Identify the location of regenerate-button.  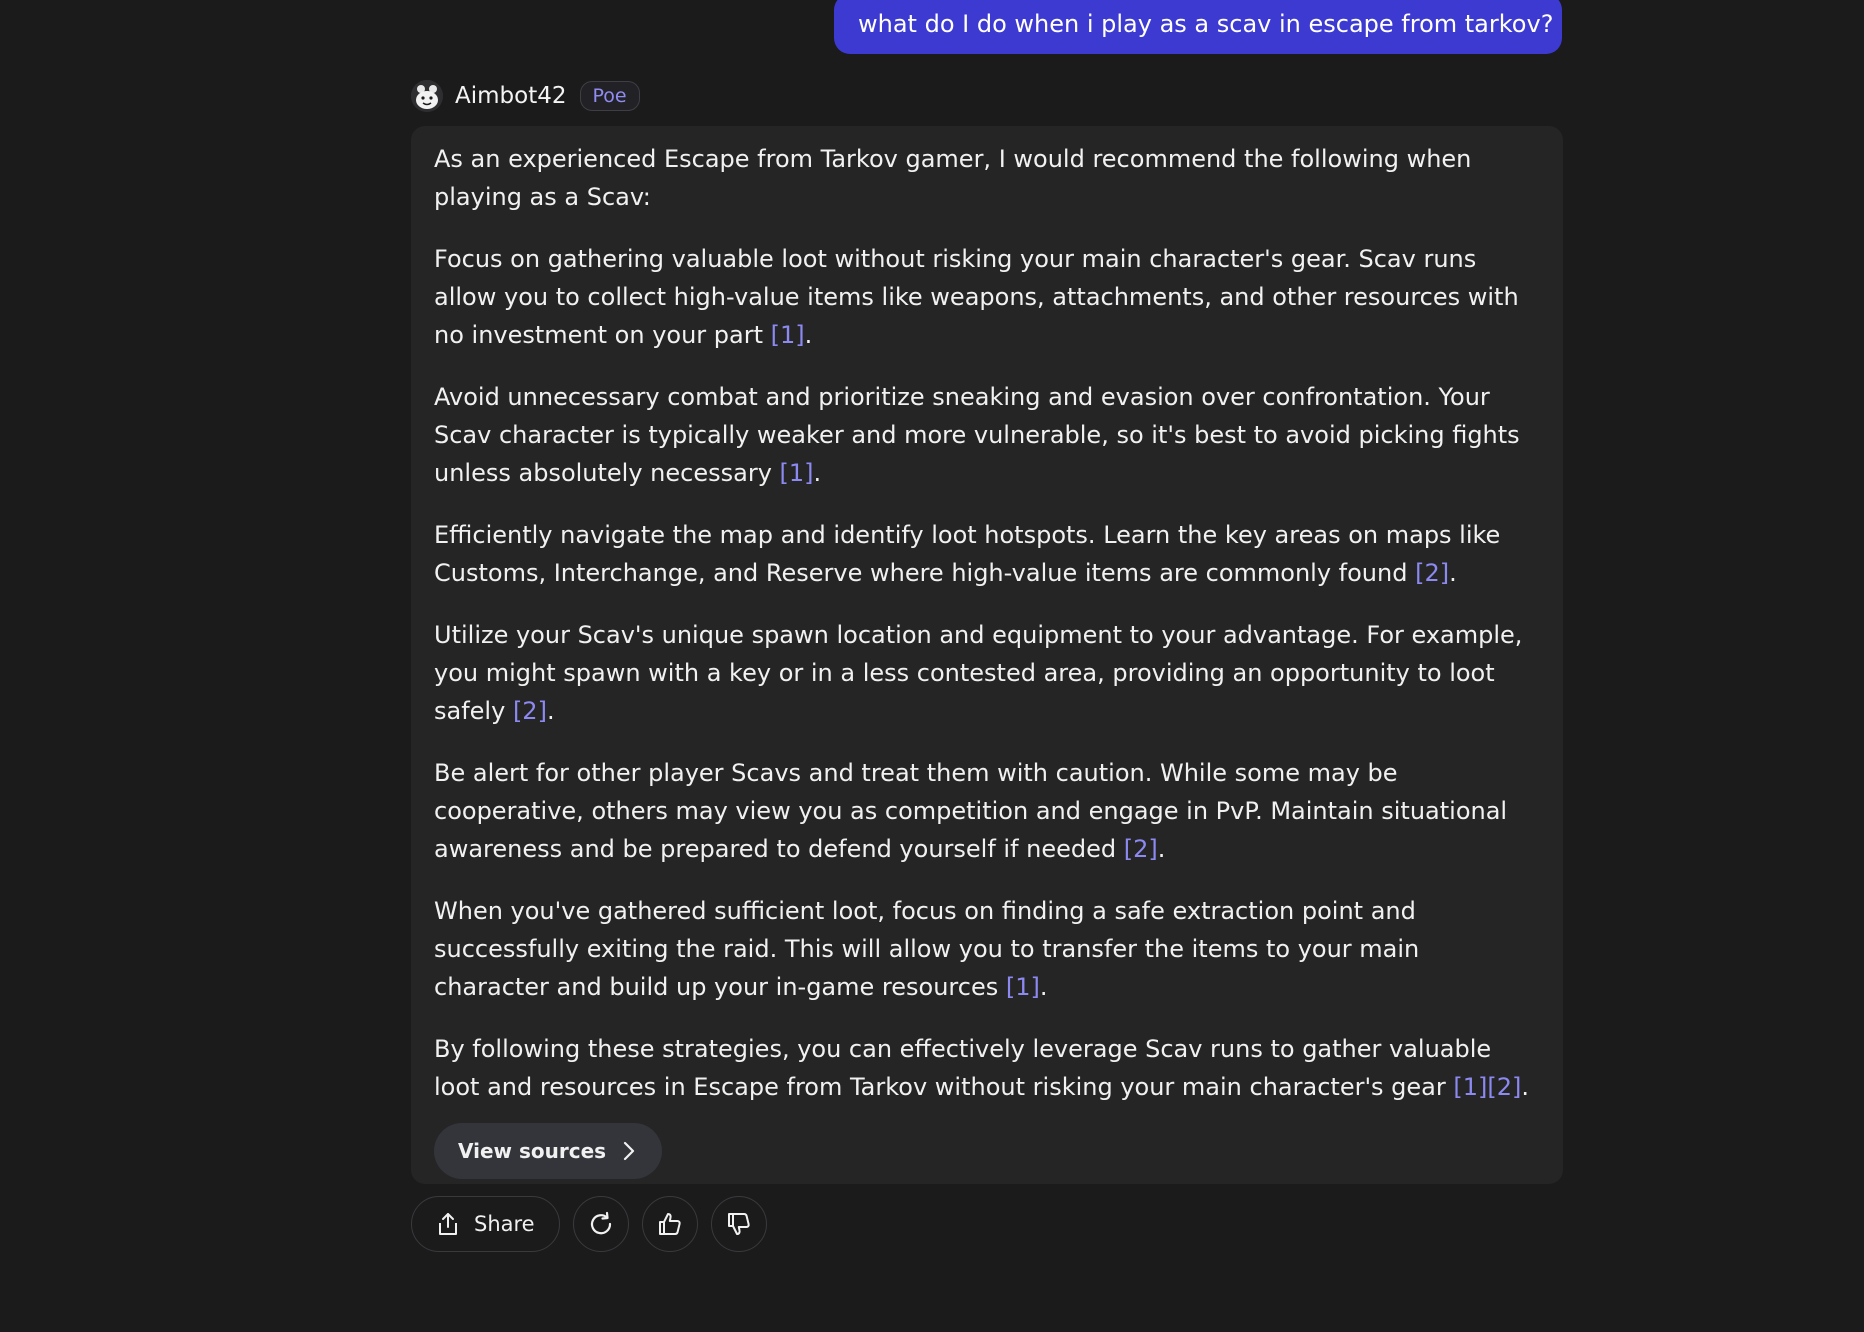
(600, 1224).